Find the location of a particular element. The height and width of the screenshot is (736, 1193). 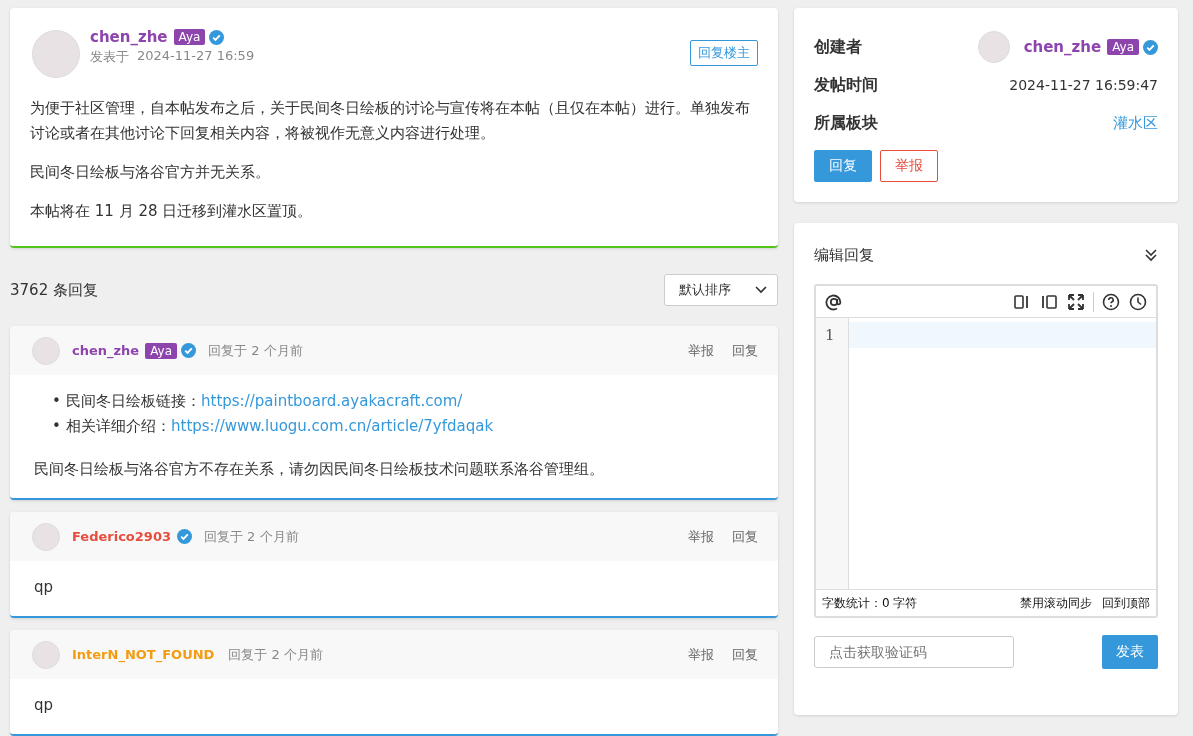

captcha-field: 点击获取验证码 is located at coordinates (914, 652).